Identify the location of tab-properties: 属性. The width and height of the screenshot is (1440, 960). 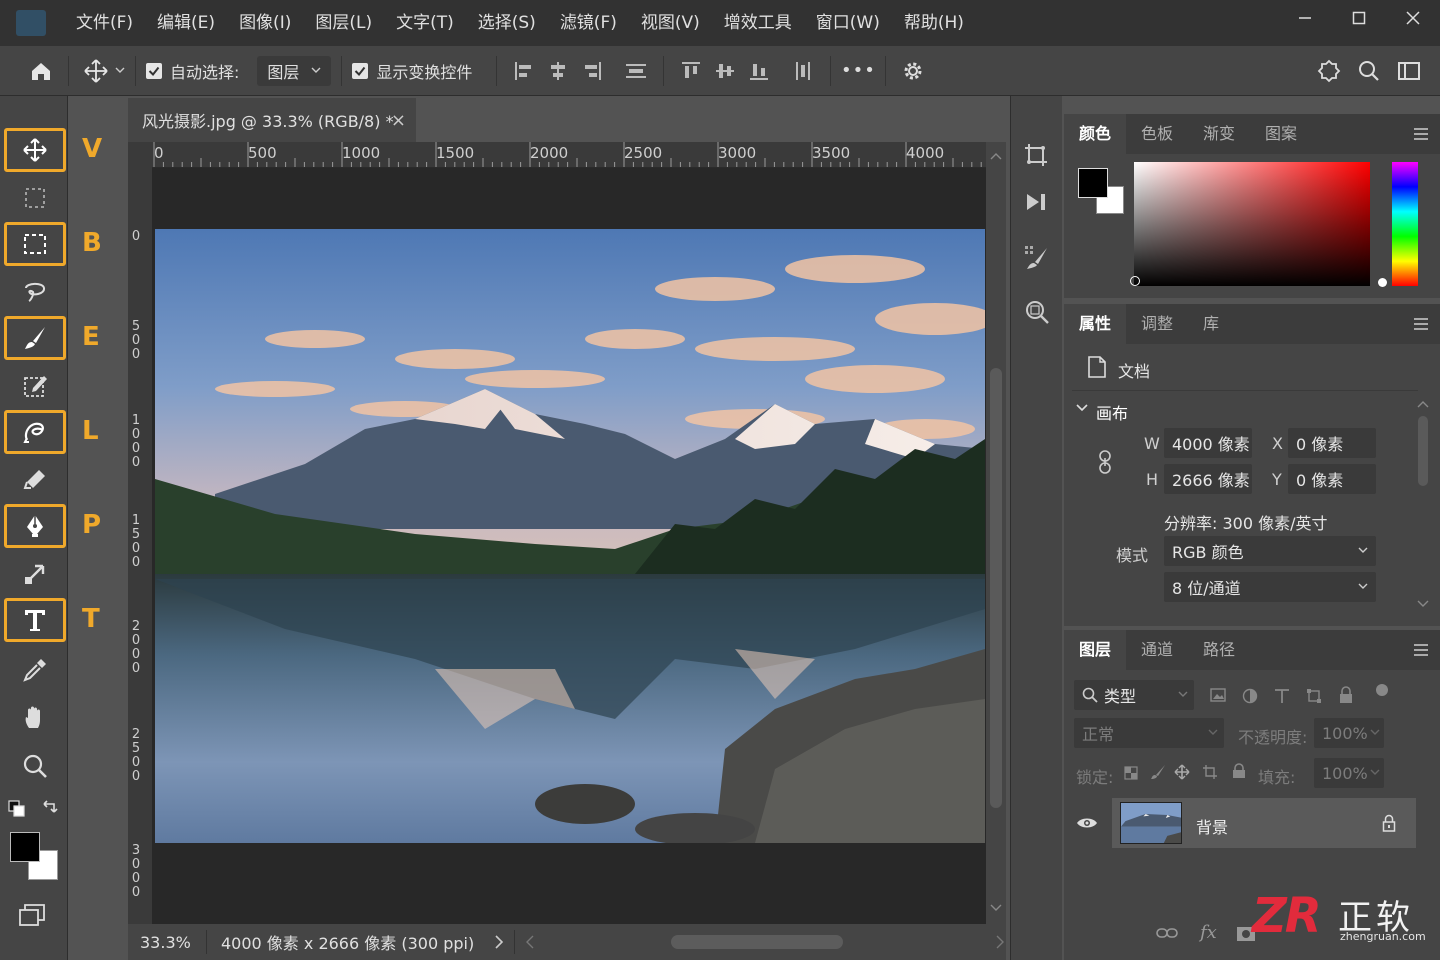
(1095, 324).